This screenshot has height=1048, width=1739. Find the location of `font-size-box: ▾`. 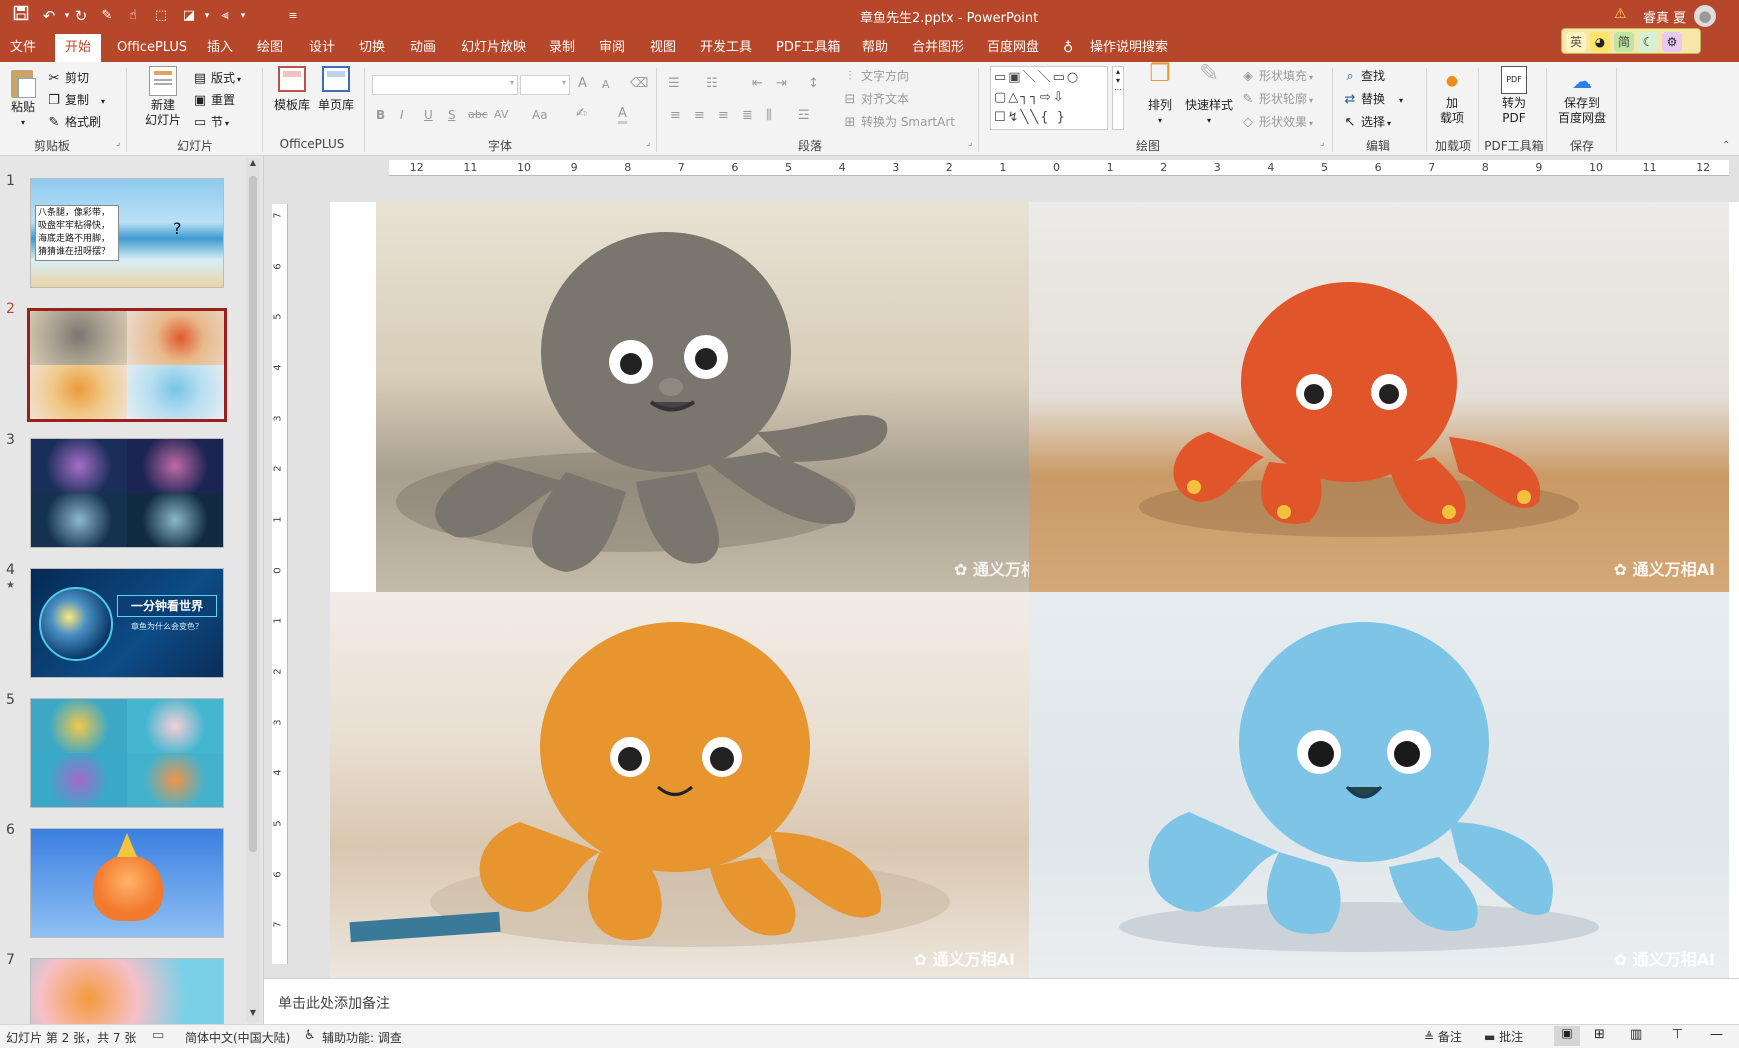

font-size-box: ▾ is located at coordinates (545, 85).